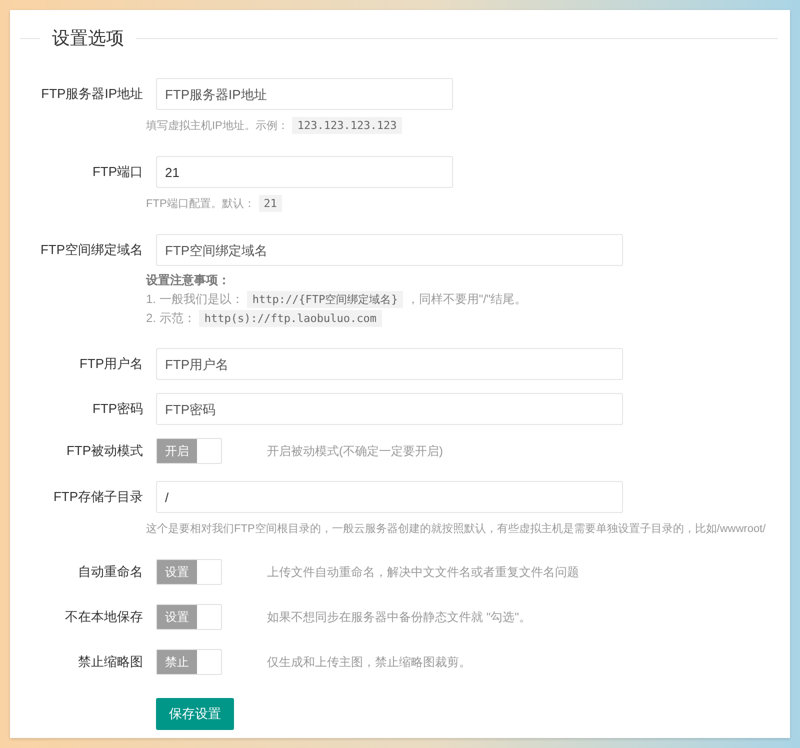 The width and height of the screenshot is (800, 748). I want to click on switch-description: 仅生成和上传主图，禁止缩略图裁剪。, so click(369, 662).